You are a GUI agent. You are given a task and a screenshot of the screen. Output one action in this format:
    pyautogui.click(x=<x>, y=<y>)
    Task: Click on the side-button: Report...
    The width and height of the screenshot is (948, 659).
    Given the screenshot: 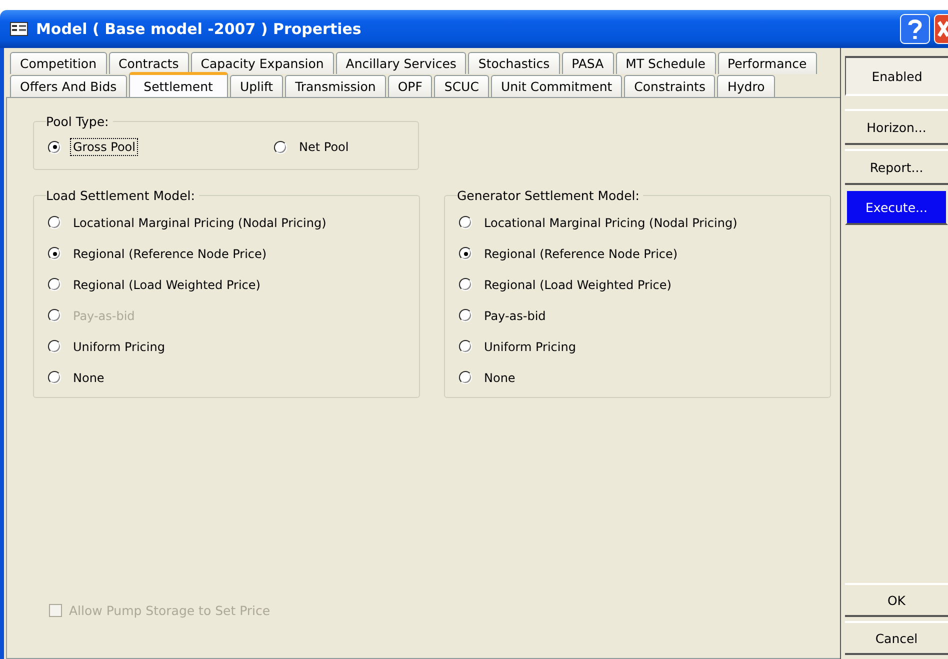 What is the action you would take?
    pyautogui.click(x=896, y=167)
    